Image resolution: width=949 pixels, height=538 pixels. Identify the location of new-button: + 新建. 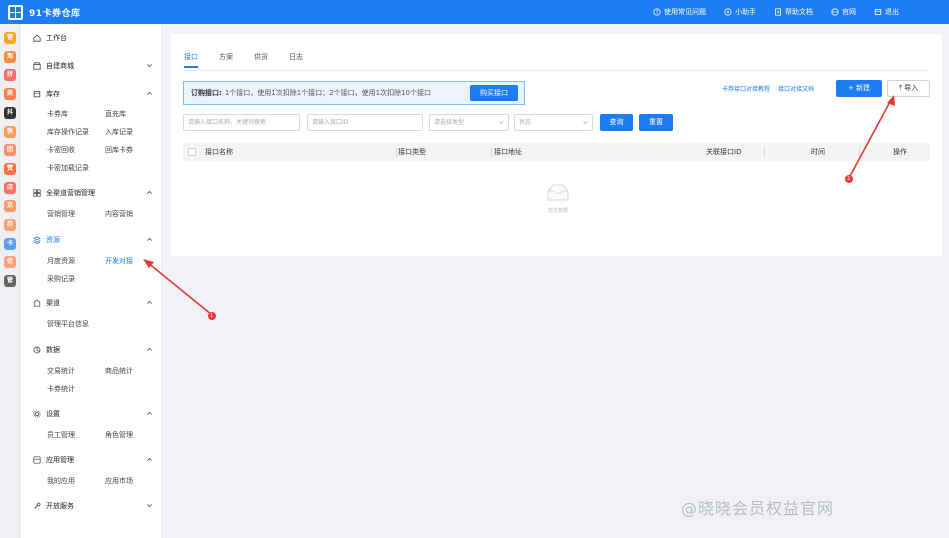
(859, 88).